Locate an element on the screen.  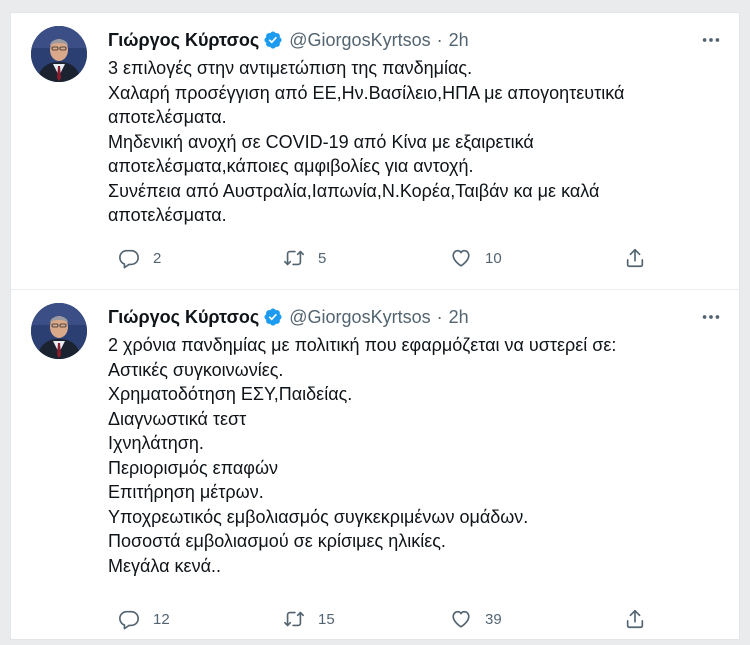
reply-count: 2 is located at coordinates (157, 258).